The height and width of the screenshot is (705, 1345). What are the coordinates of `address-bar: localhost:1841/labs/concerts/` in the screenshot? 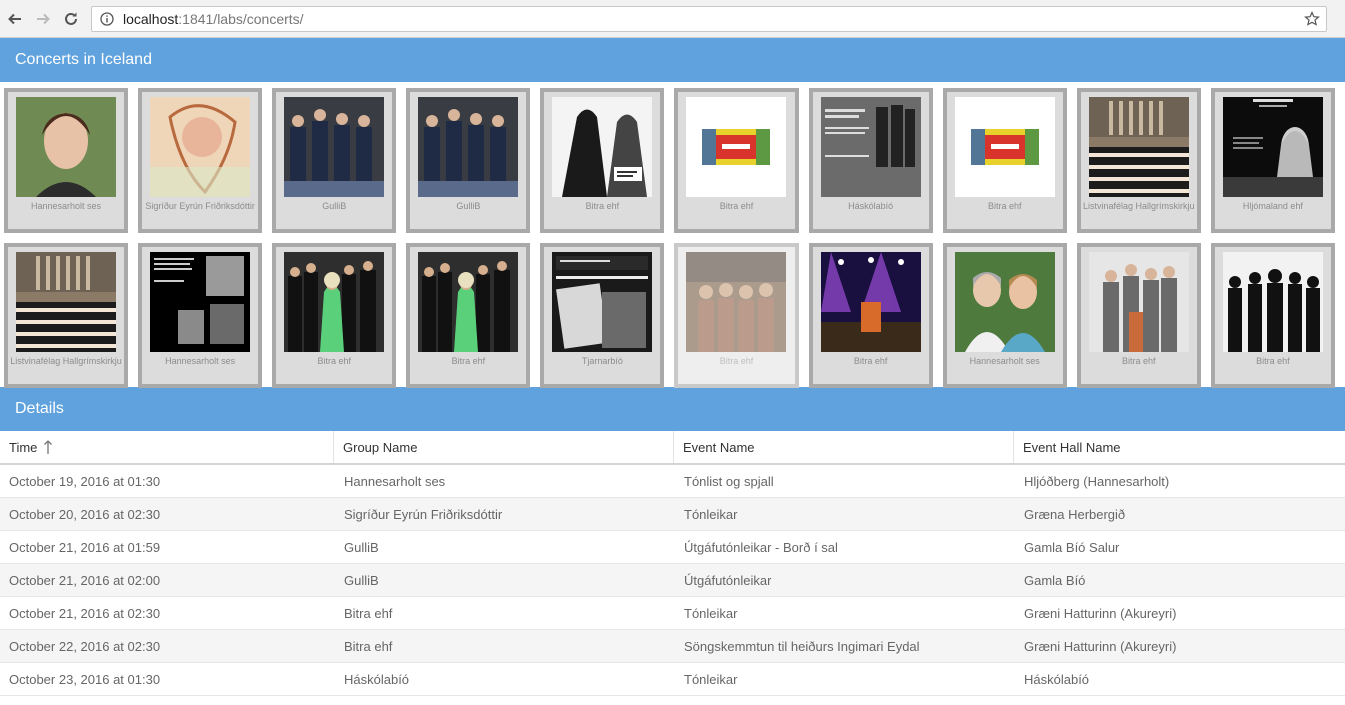 It's located at (709, 19).